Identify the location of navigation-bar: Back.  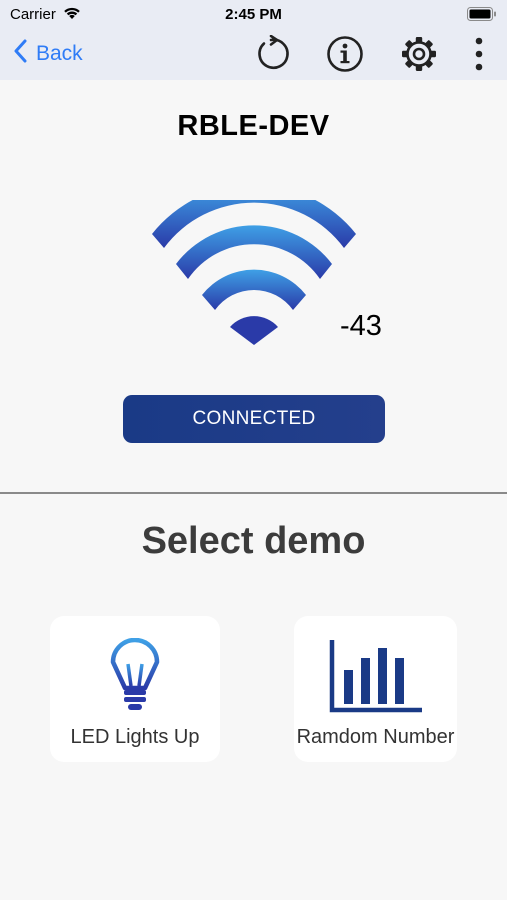
(253, 54).